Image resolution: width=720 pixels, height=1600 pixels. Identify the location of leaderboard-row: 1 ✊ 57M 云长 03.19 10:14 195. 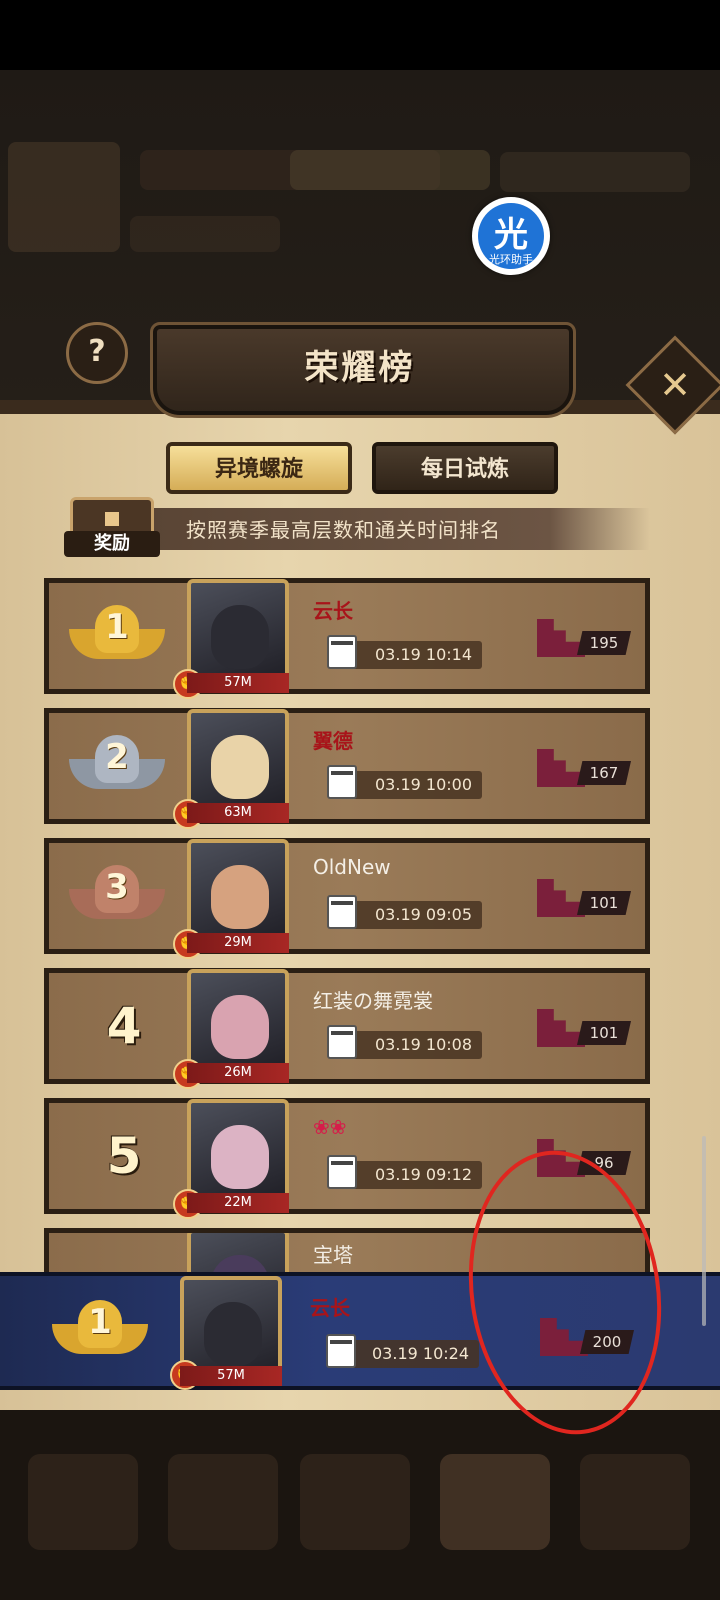
(347, 638).